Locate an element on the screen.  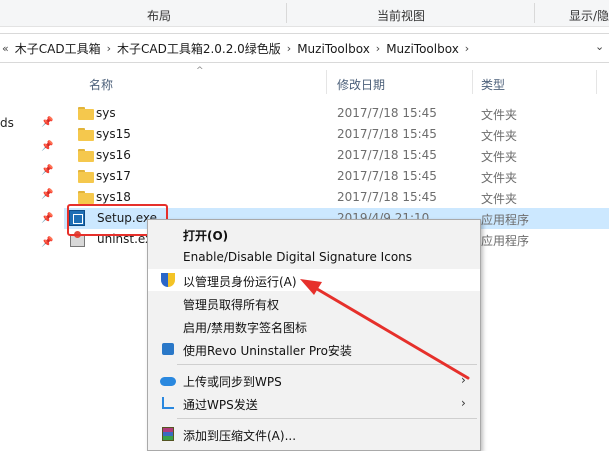
menu-item-label: Enable/Disable Digital Signature Icons is located at coordinates (298, 257).